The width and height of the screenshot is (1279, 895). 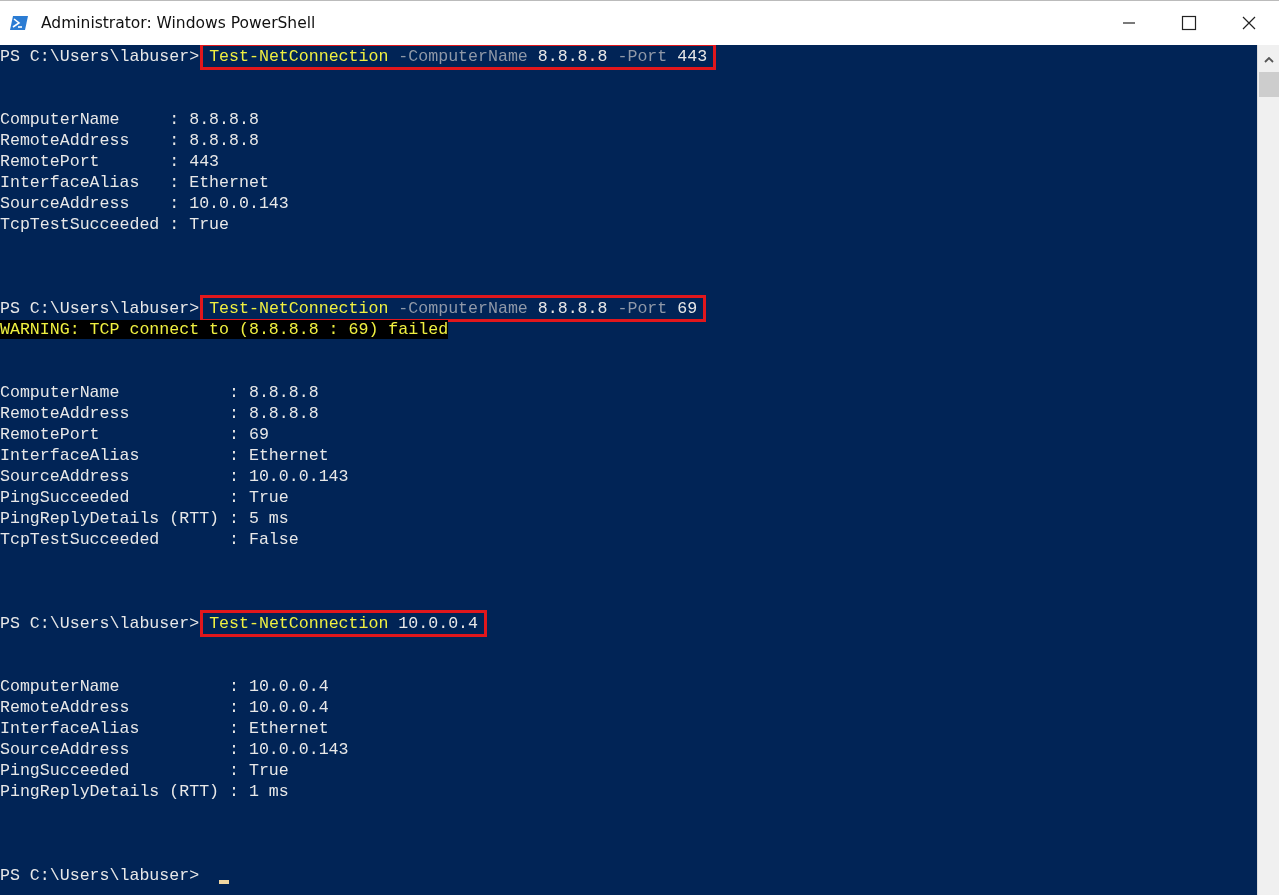 What do you see at coordinates (149, 539) in the screenshot?
I see `output-line: TcpTestSucceeded : False` at bounding box center [149, 539].